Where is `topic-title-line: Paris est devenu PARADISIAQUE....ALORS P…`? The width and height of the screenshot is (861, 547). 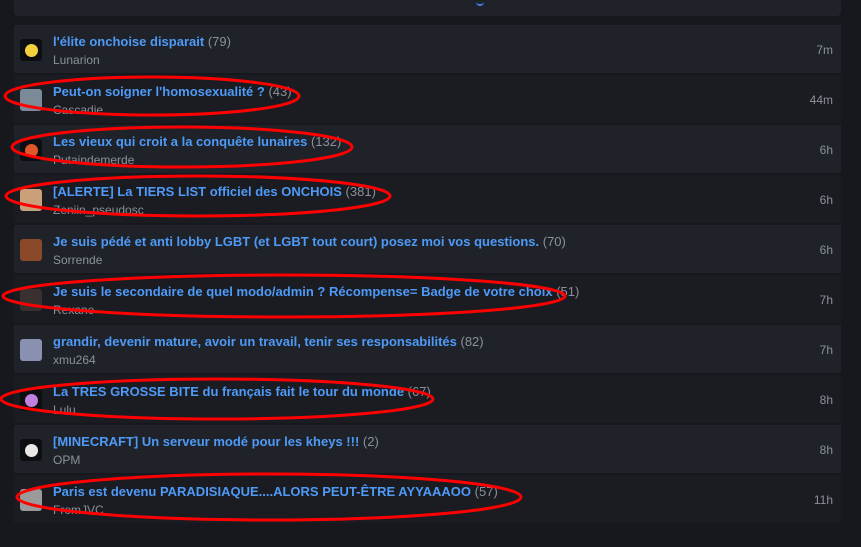 topic-title-line: Paris est devenu PARADISIAQUE....ALORS P… is located at coordinates (275, 491).